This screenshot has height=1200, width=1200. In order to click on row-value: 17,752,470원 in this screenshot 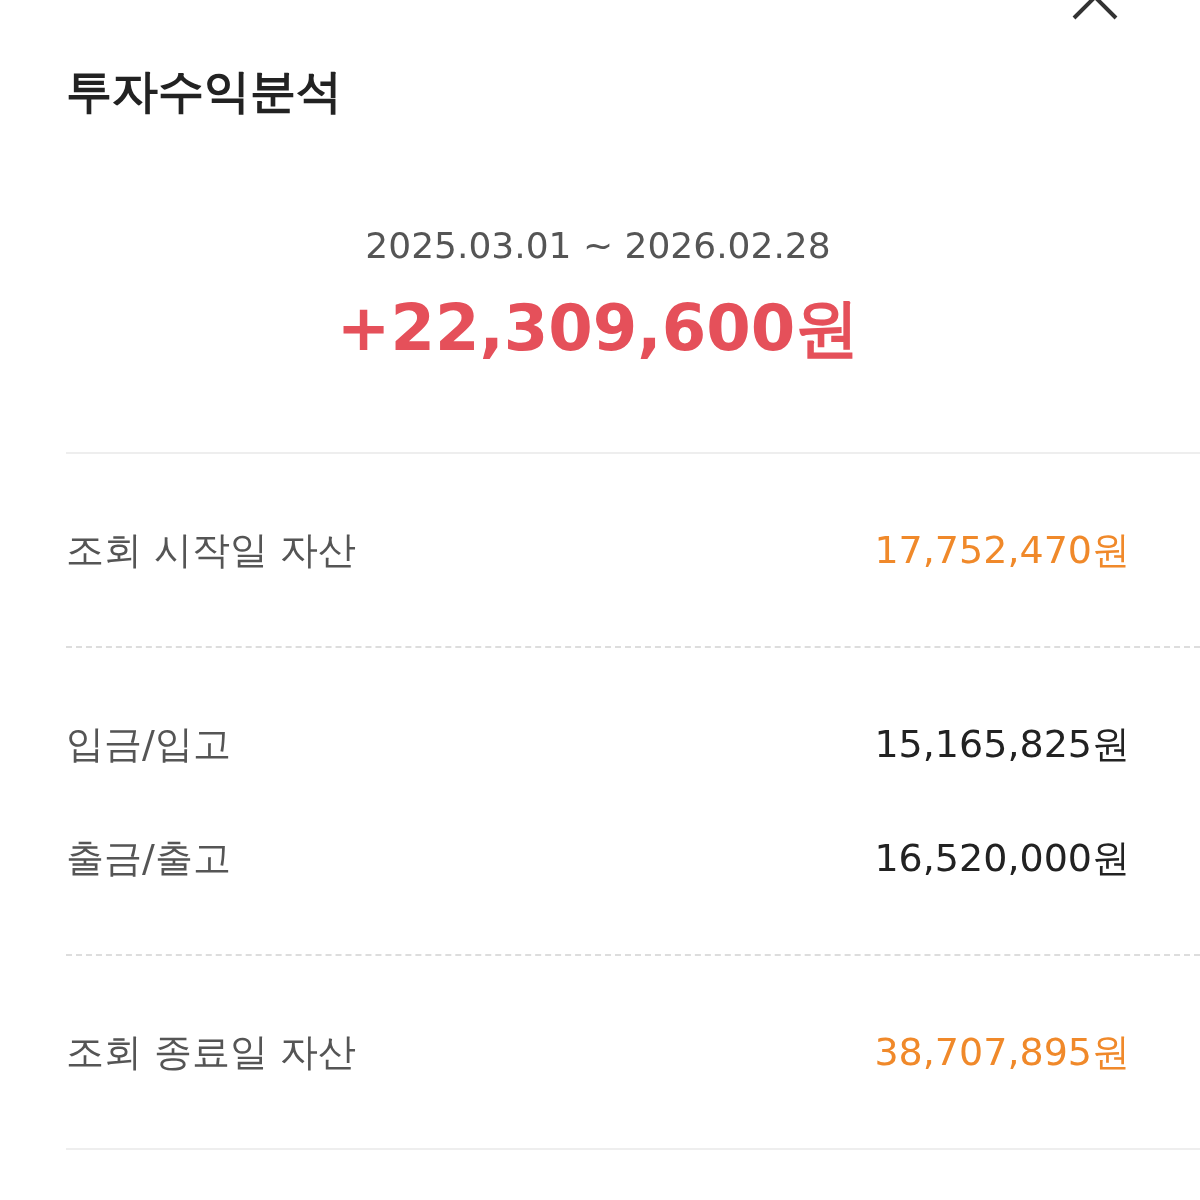, I will do `click(1002, 550)`.